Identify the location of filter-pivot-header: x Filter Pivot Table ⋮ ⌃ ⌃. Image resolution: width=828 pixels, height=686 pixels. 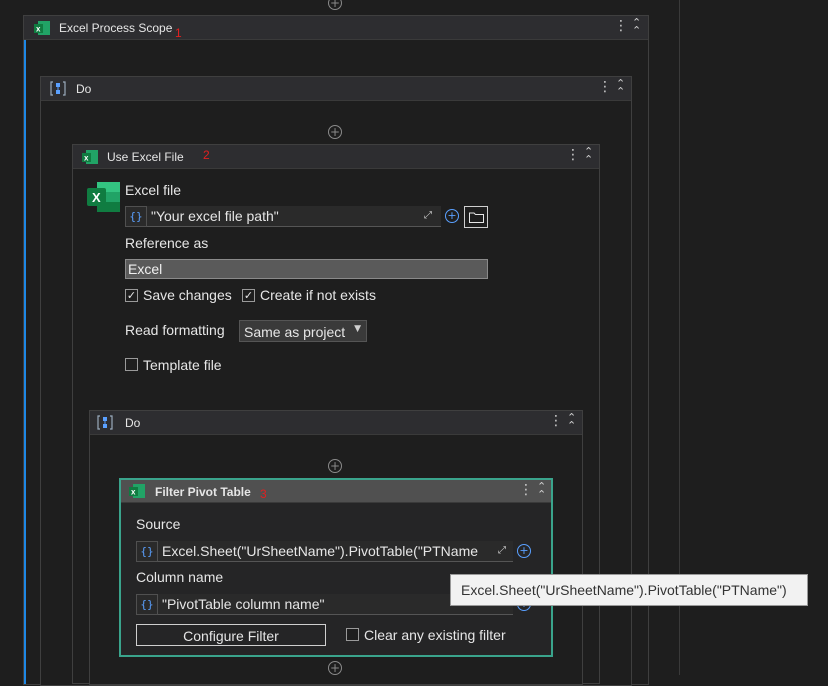
(336, 491).